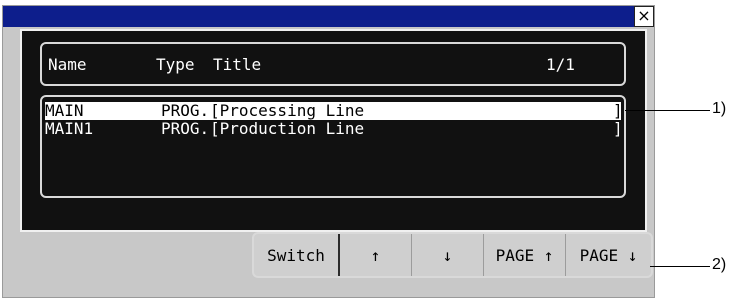 The width and height of the screenshot is (730, 302). I want to click on program-title: [Processing Line, so click(287, 110).